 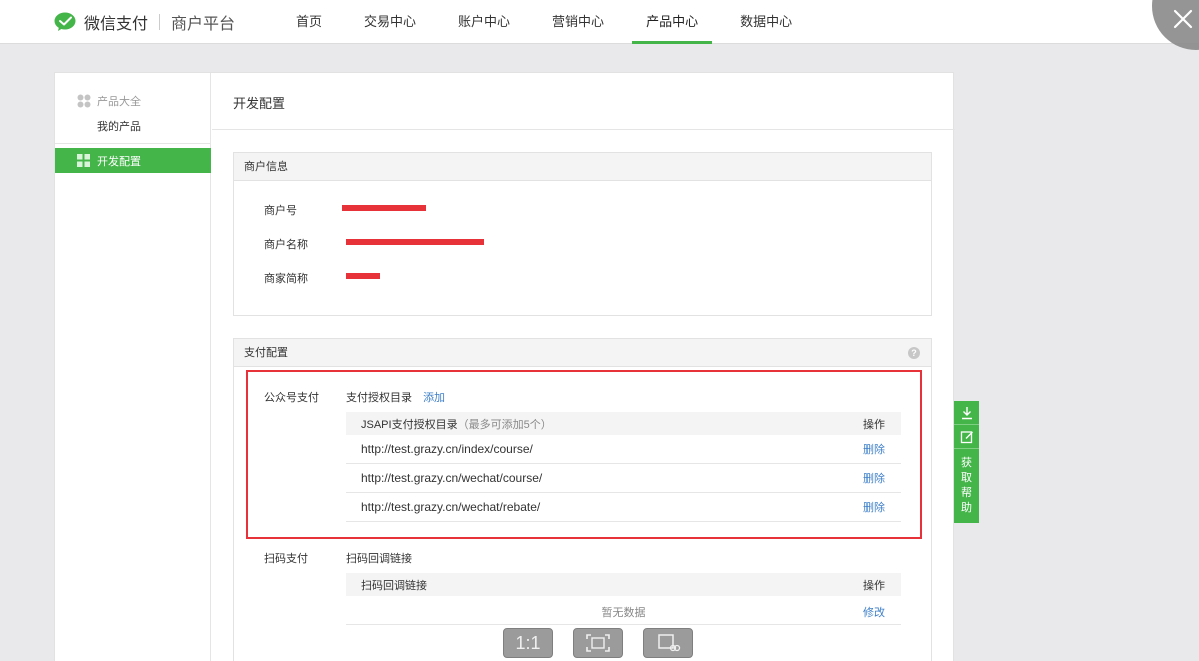 What do you see at coordinates (160, 22) in the screenshot?
I see `logo-divider` at bounding box center [160, 22].